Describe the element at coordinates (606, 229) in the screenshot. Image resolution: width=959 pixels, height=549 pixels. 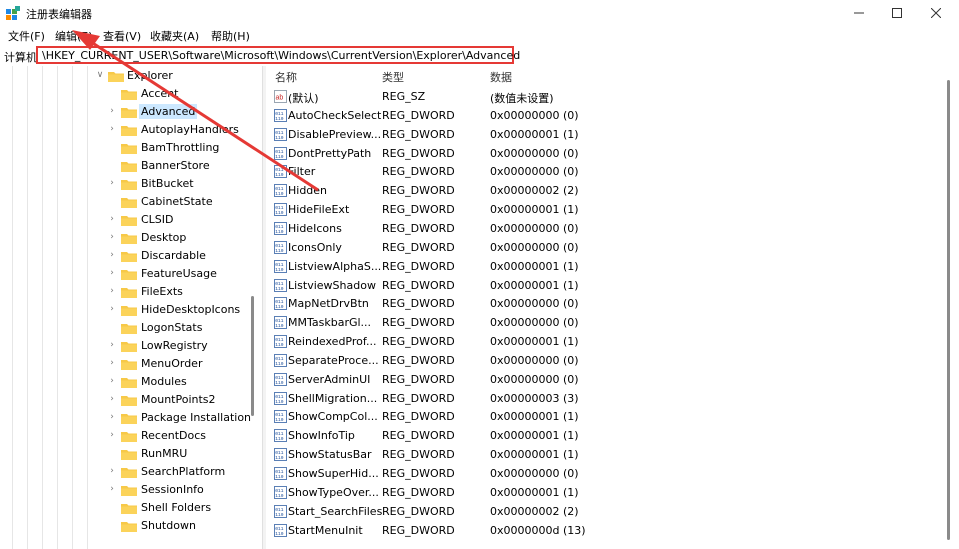
I see `value-row: 011 110 HideIcons REG_DWORD 0x00000000 (0)` at that location.